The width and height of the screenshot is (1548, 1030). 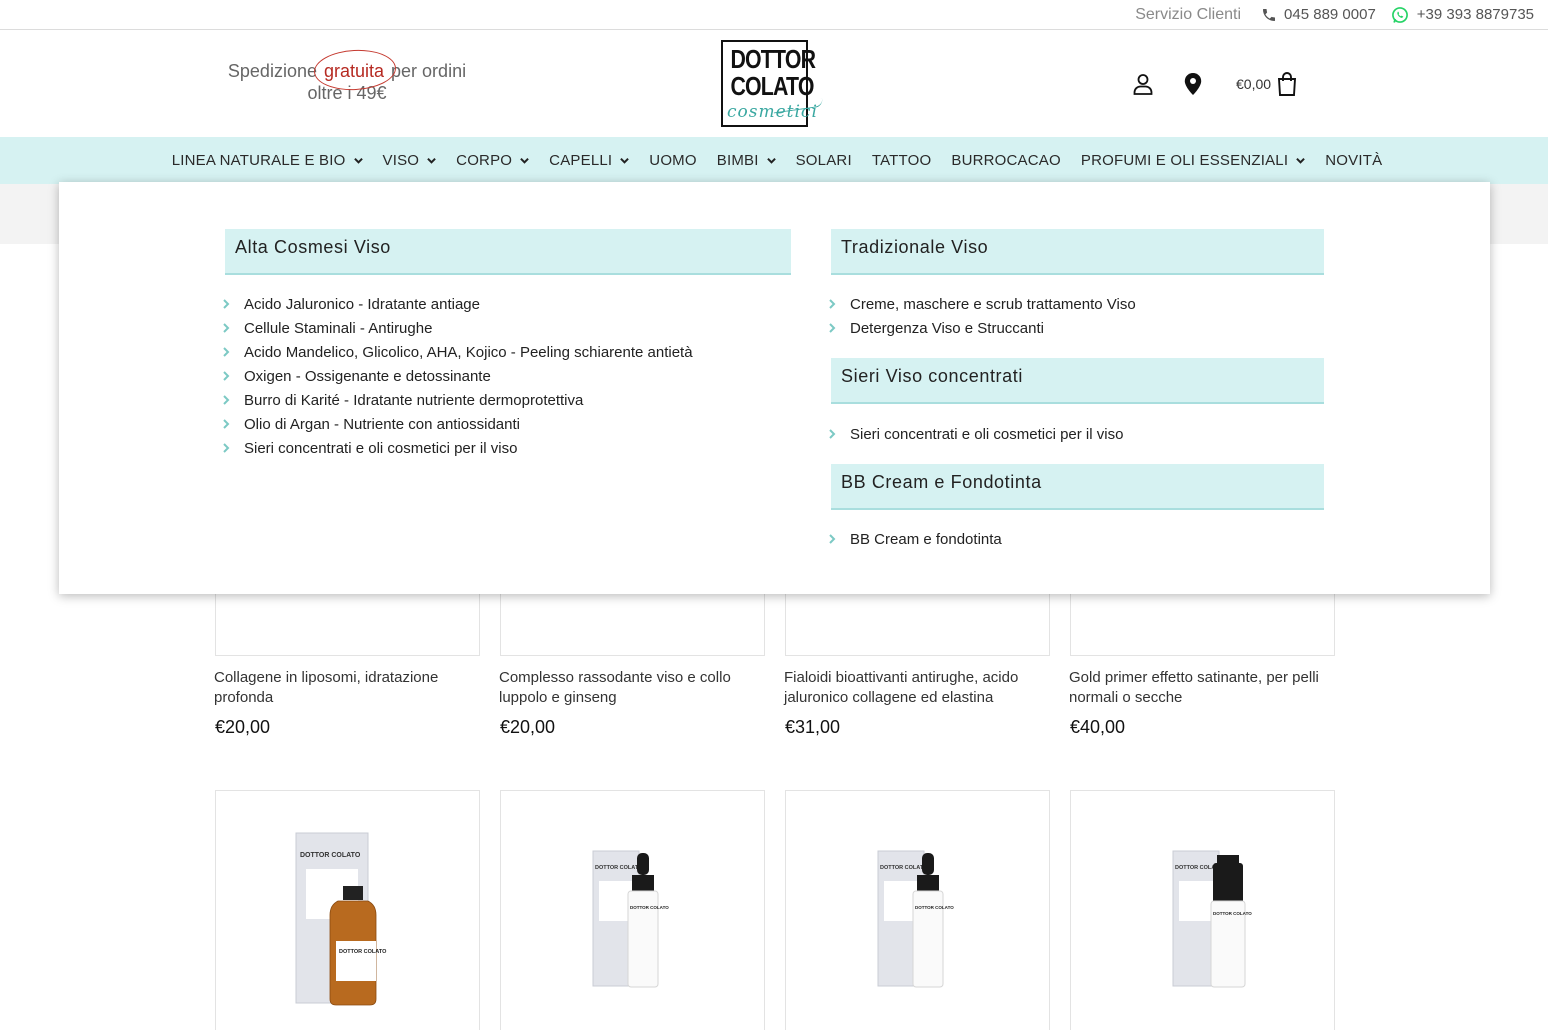 I want to click on phone-link: 045 889 0007, so click(x=1318, y=14).